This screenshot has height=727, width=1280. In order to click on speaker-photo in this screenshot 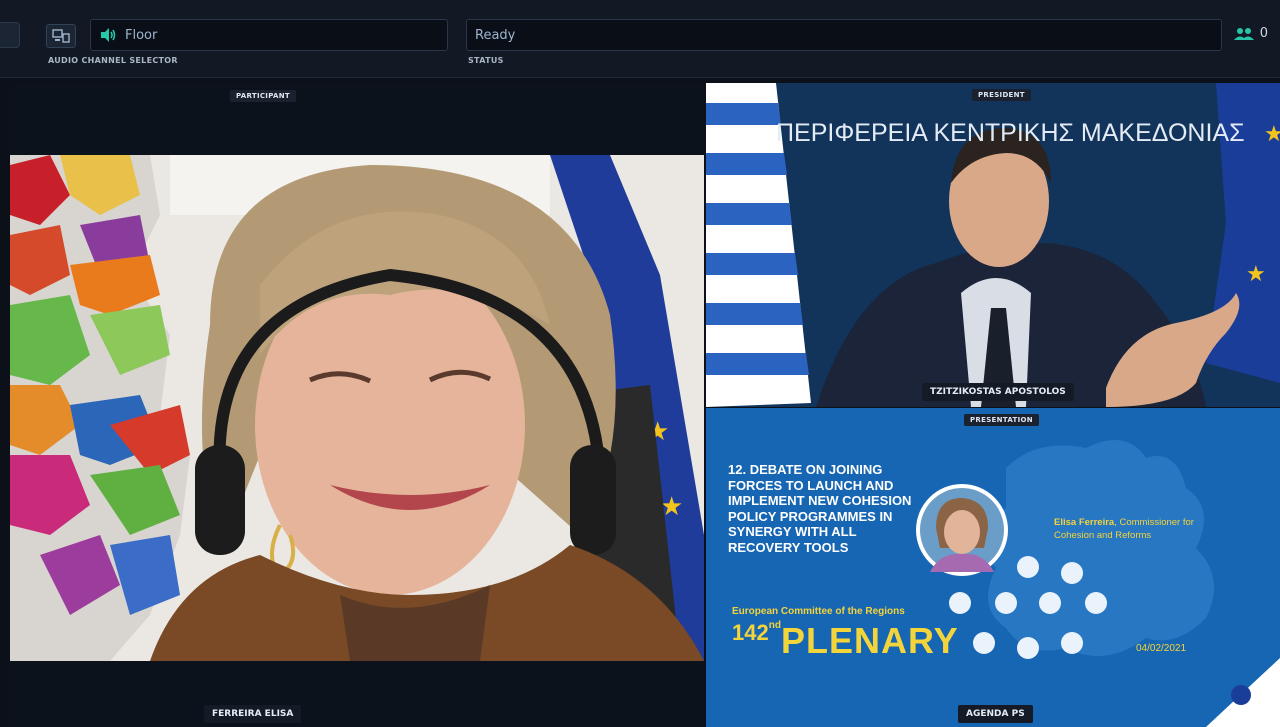, I will do `click(962, 530)`.